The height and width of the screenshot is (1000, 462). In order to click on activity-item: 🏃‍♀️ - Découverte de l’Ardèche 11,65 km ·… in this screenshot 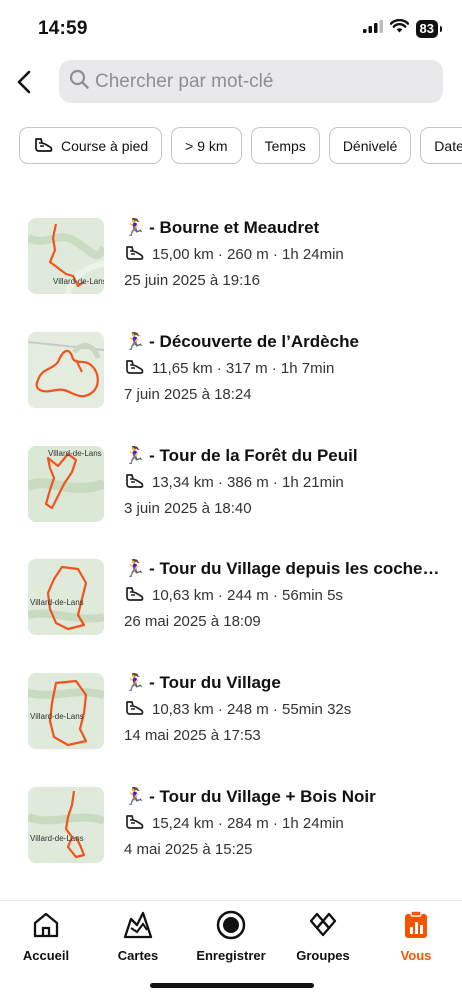, I will do `click(231, 387)`.